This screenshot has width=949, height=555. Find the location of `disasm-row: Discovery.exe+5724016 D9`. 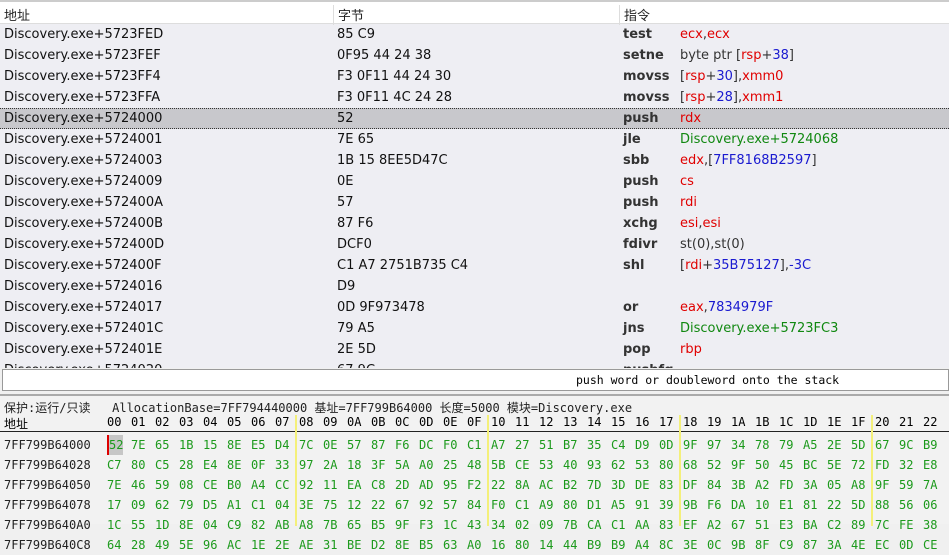

disasm-row: Discovery.exe+5724016 D9 is located at coordinates (474, 286).